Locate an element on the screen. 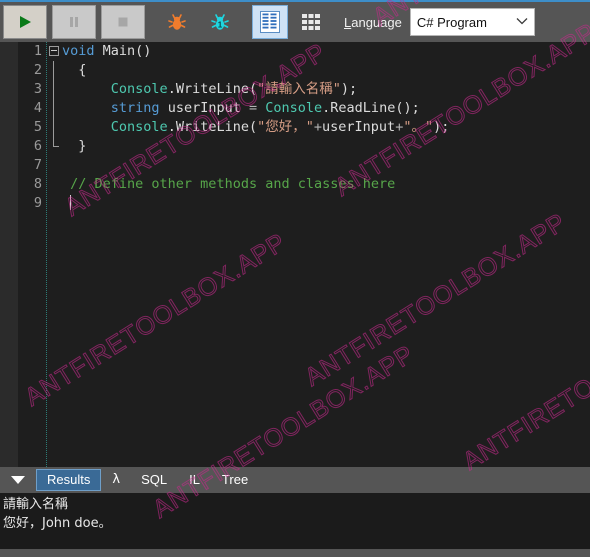 Image resolution: width=590 pixels, height=557 pixels. fold-minus-icon is located at coordinates (54, 51).